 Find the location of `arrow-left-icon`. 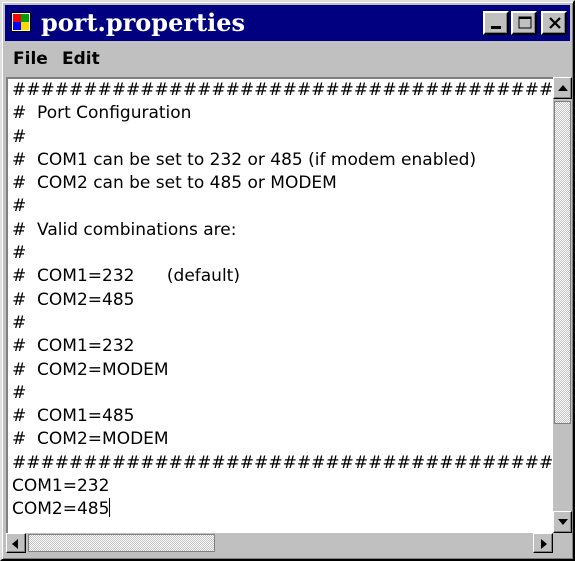

arrow-left-icon is located at coordinates (15, 544).